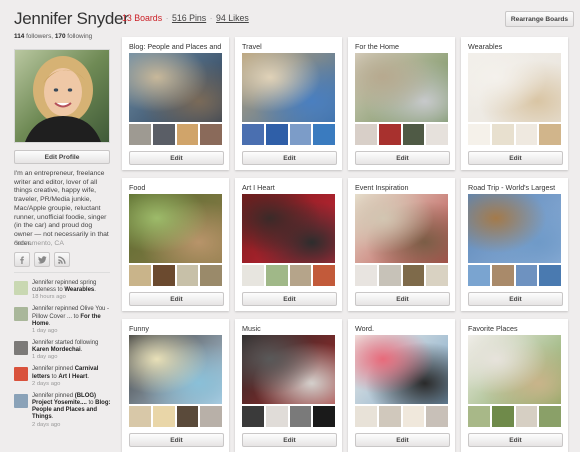 The image size is (580, 452). I want to click on board-card: Blog: People and Places and Edit, so click(175, 103).